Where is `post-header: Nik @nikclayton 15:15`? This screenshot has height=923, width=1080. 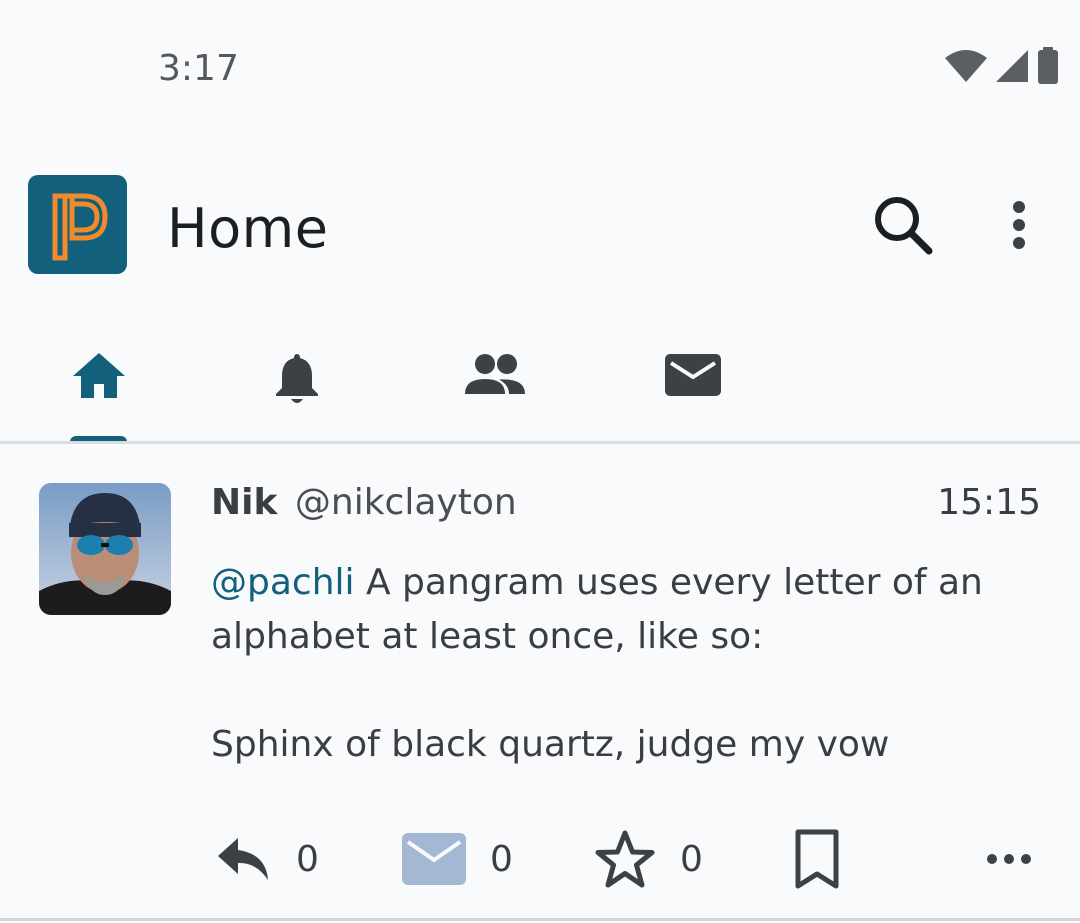
post-header: Nik @nikclayton 15:15 is located at coordinates (626, 507).